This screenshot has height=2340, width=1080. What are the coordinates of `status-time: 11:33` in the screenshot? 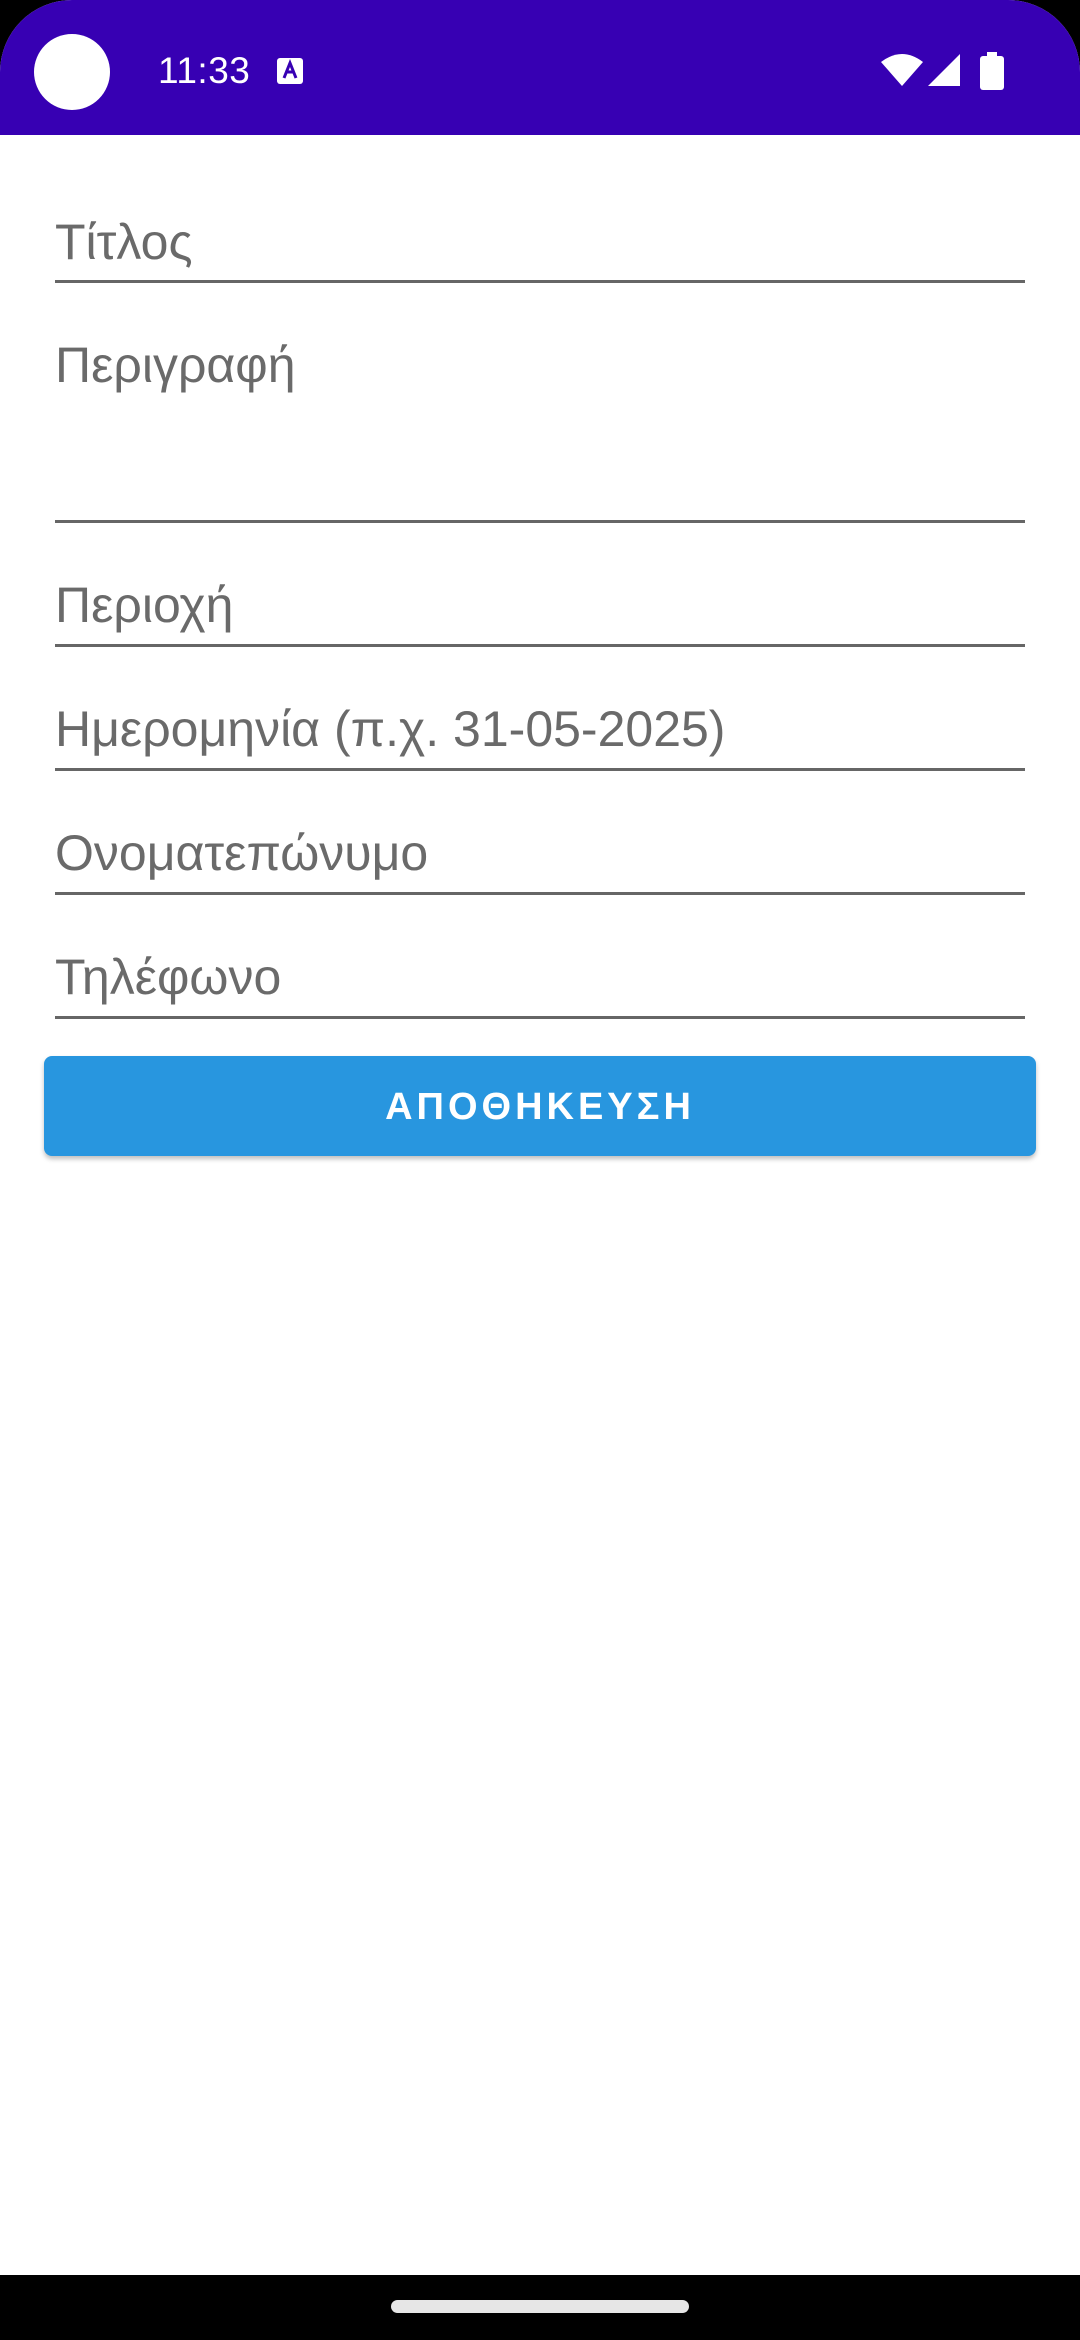 It's located at (204, 70).